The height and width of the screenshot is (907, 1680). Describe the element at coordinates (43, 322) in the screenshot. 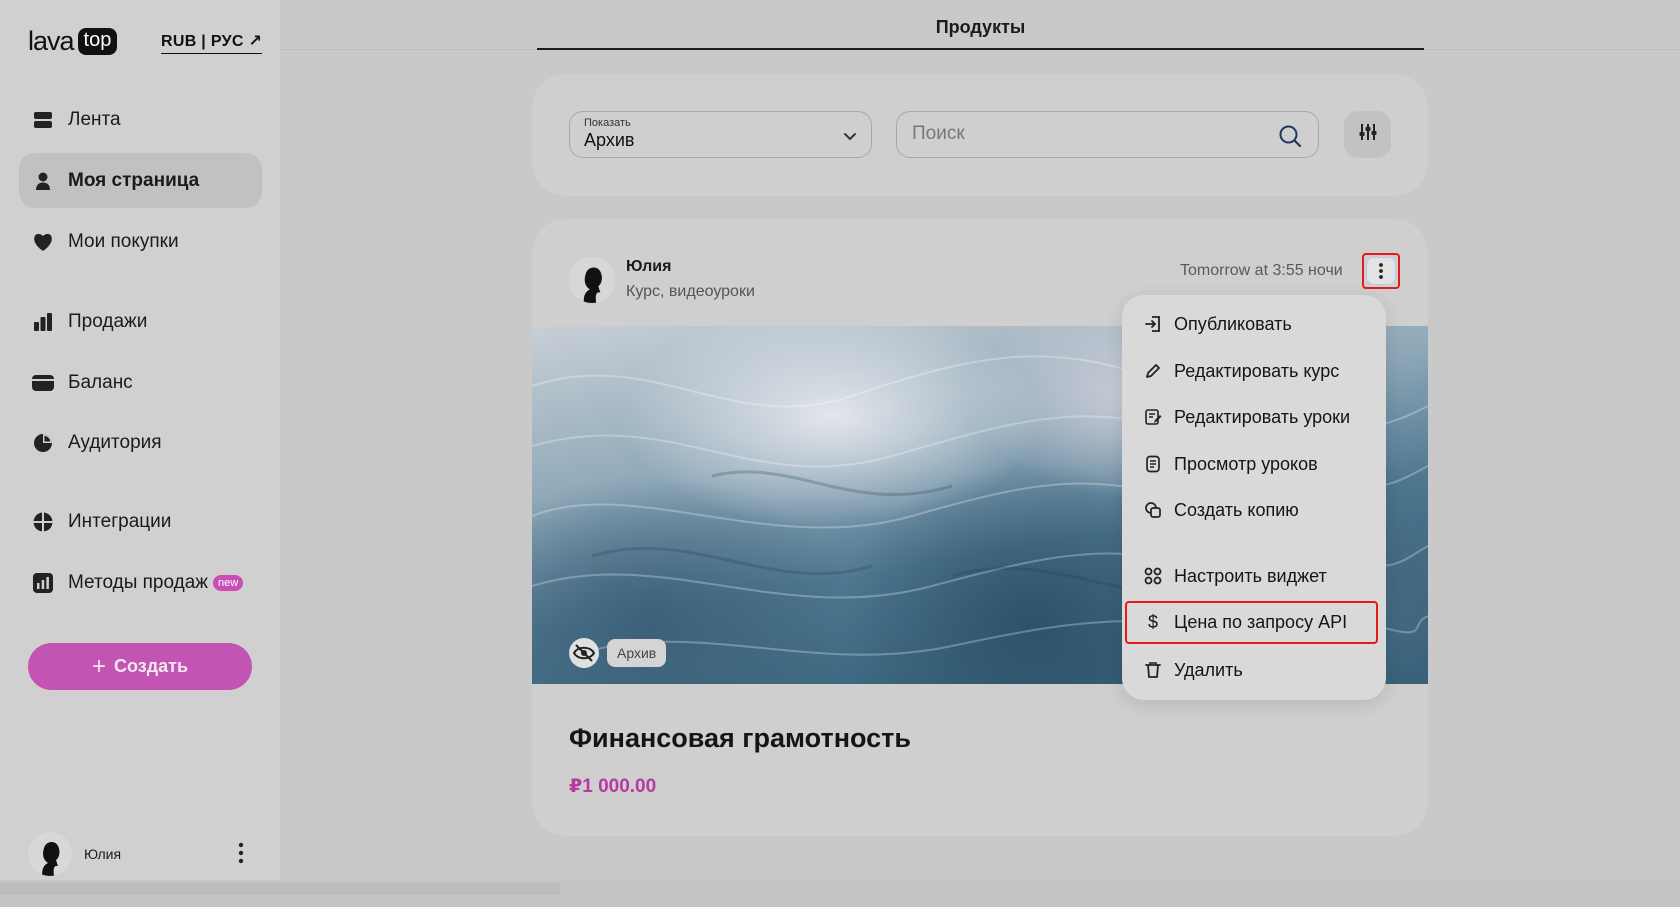

I see `bar-chart-icon` at that location.